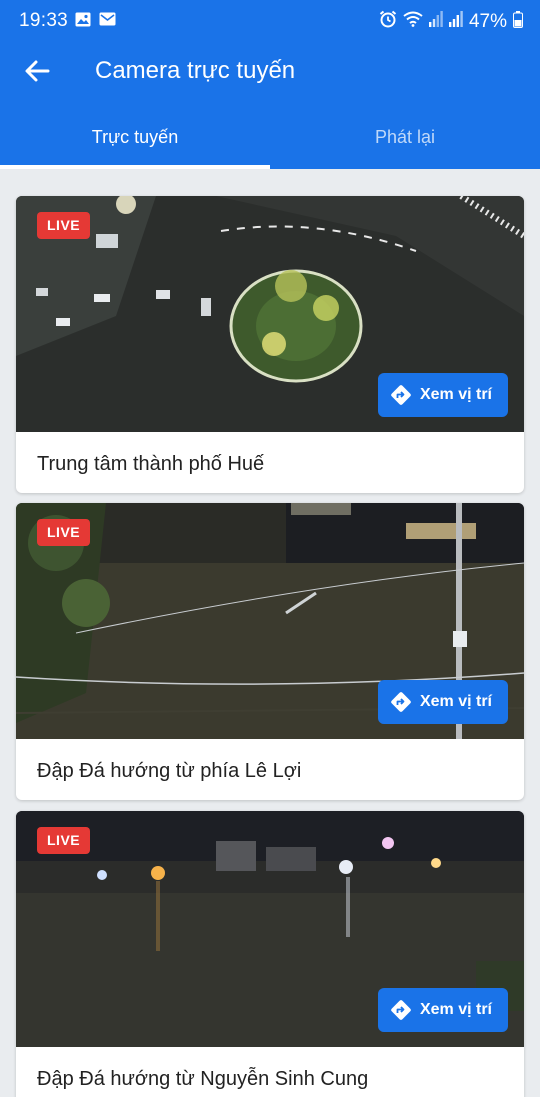 The image size is (540, 1097). I want to click on status-bar: 19:33 47%, so click(270, 20).